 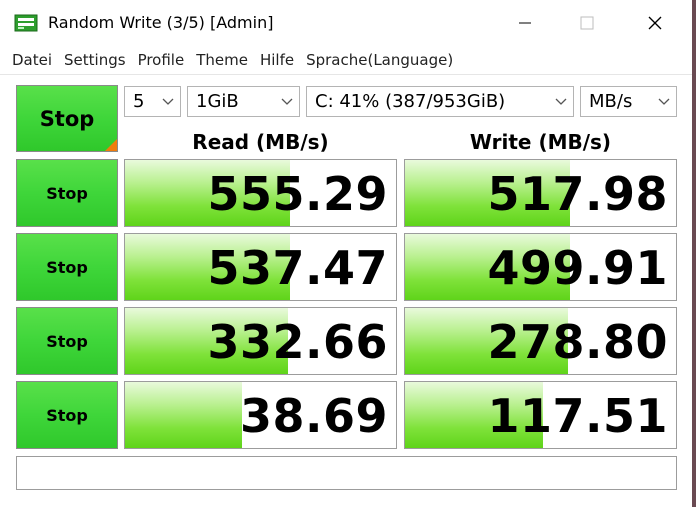 I want to click on close-button, so click(x=655, y=23).